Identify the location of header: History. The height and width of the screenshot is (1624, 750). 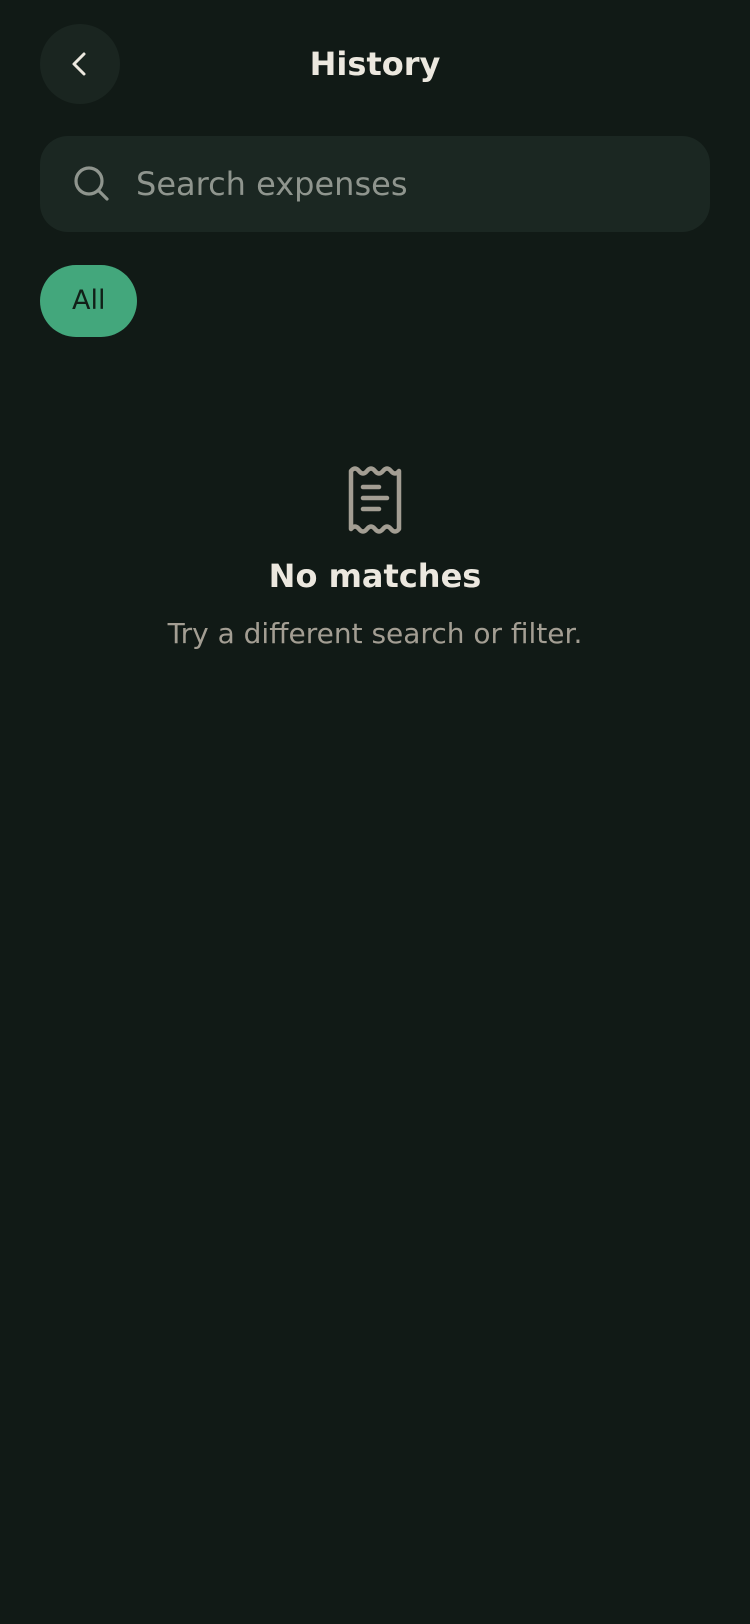
(375, 64).